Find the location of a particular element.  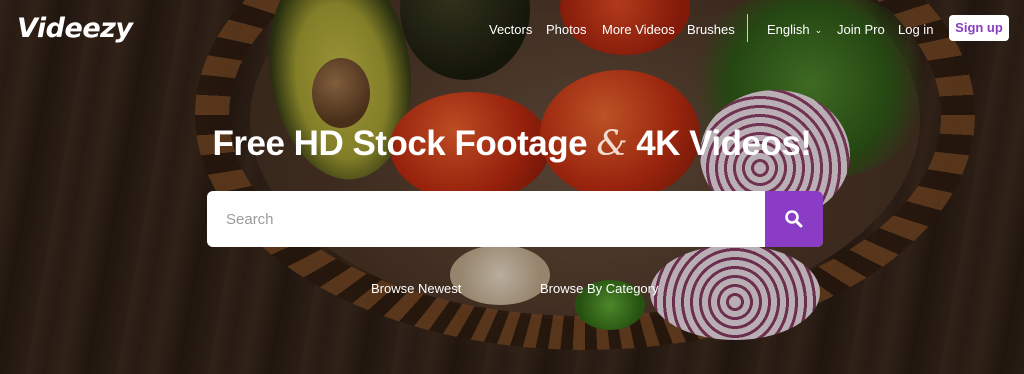

language-selector: English ⌄ is located at coordinates (794, 29).